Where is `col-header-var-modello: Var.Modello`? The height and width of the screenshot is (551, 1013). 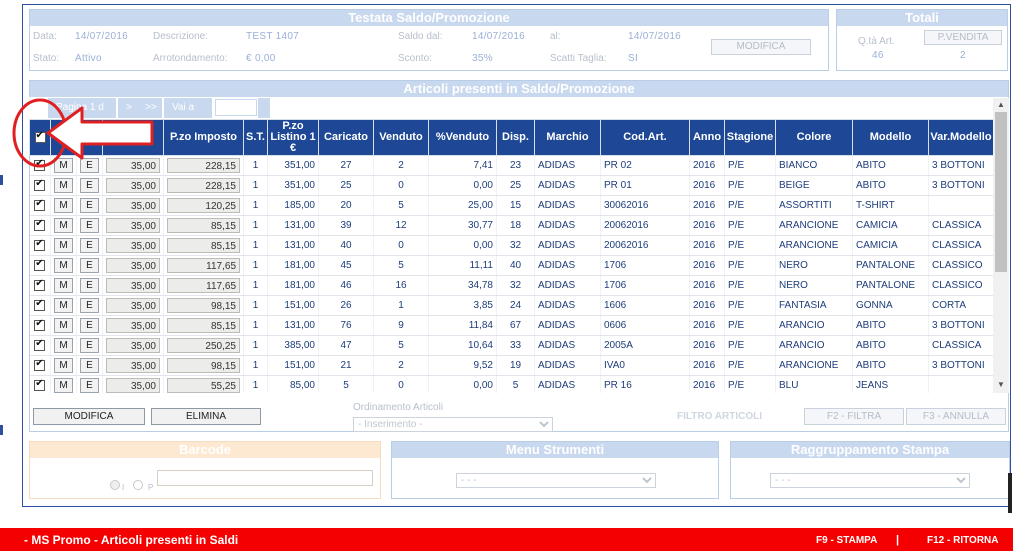
col-header-var-modello: Var.Modello is located at coordinates (960, 137).